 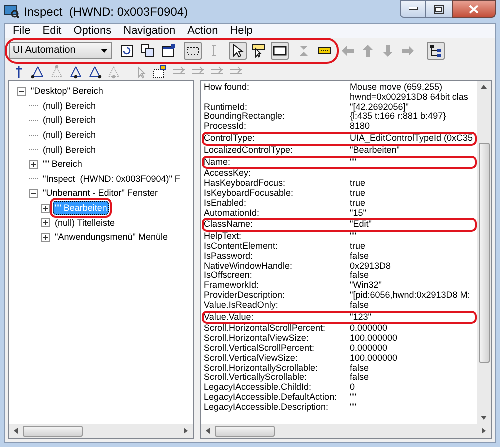 What do you see at coordinates (339, 225) in the screenshot?
I see `property-row: ClassName: "Edit"` at bounding box center [339, 225].